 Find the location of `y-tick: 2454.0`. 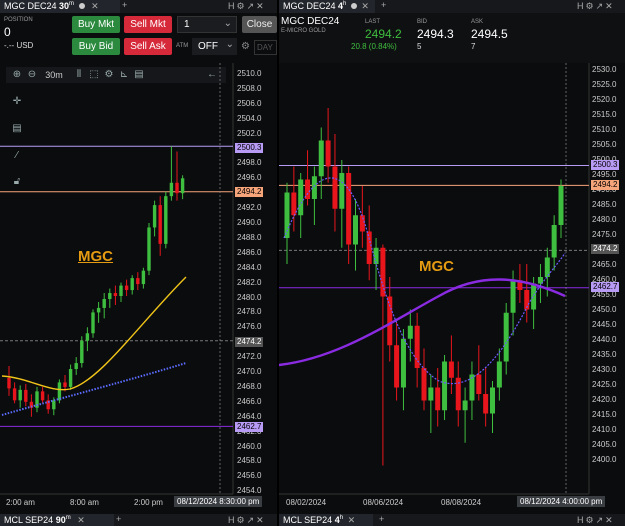

y-tick: 2454.0 is located at coordinates (249, 491).